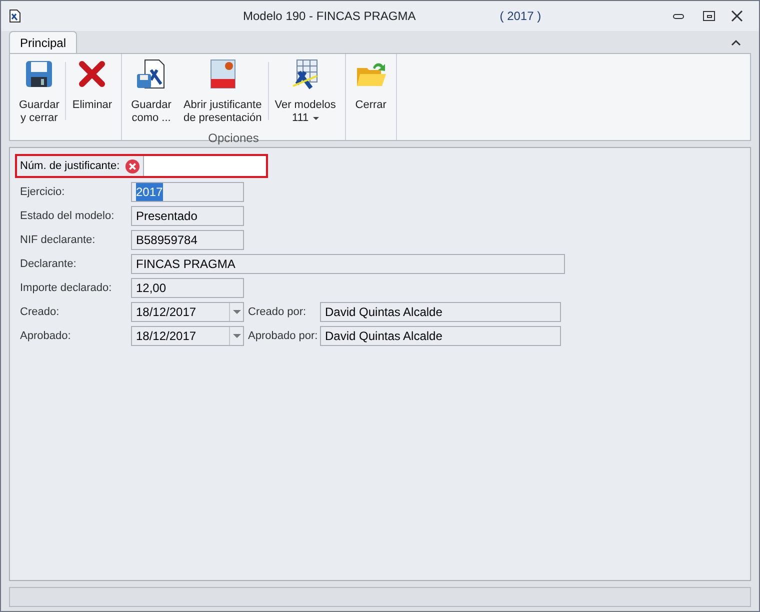 Image resolution: width=760 pixels, height=612 pixels. I want to click on field-label: Importe declarado:, so click(66, 288).